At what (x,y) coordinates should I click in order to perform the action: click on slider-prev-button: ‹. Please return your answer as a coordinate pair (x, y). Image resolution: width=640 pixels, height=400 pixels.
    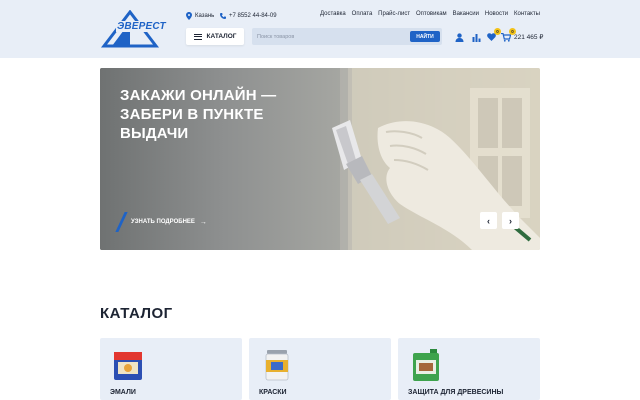
    Looking at the image, I should click on (488, 220).